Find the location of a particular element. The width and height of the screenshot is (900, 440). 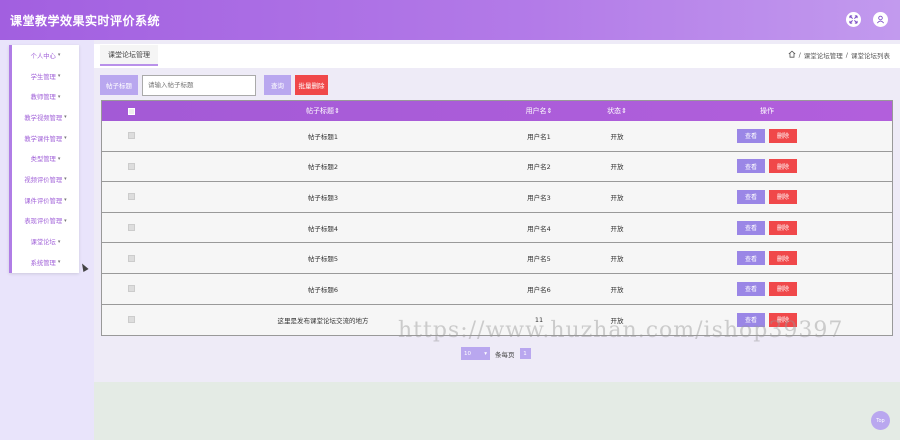

sidebar-item-label: 教学视频管理 is located at coordinates (43, 118).